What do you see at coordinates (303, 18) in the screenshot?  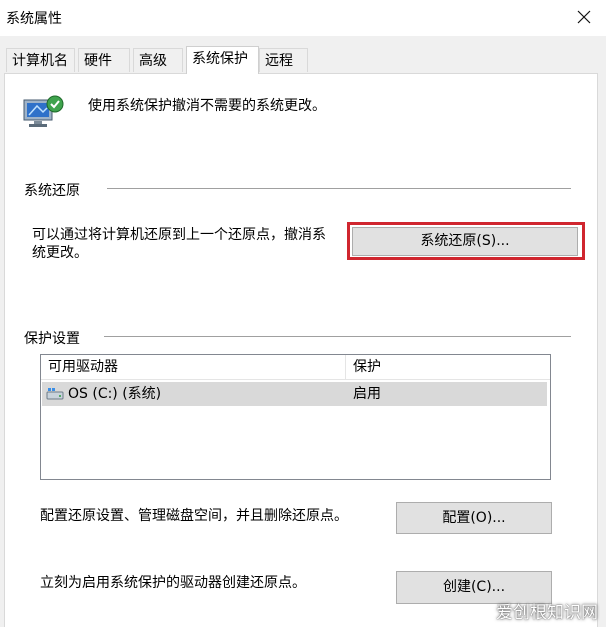 I see `title-bar: 系统属性` at bounding box center [303, 18].